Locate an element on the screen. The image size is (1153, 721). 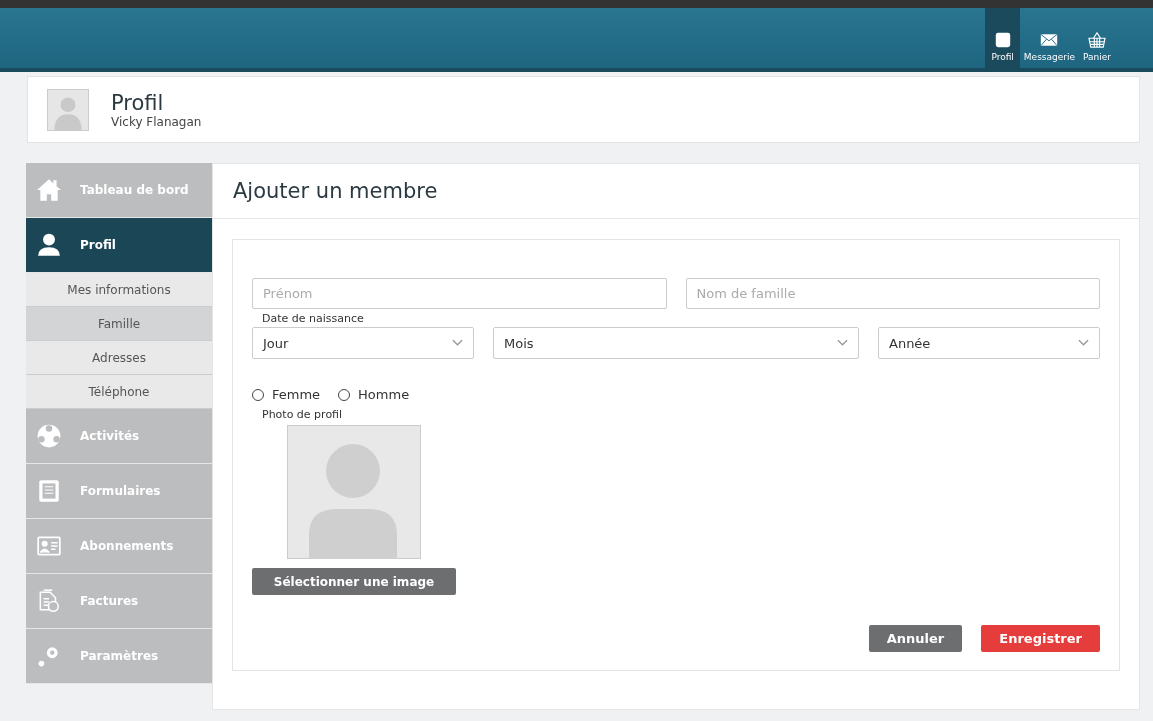
user-name: Vicky Flanagan is located at coordinates (156, 121).